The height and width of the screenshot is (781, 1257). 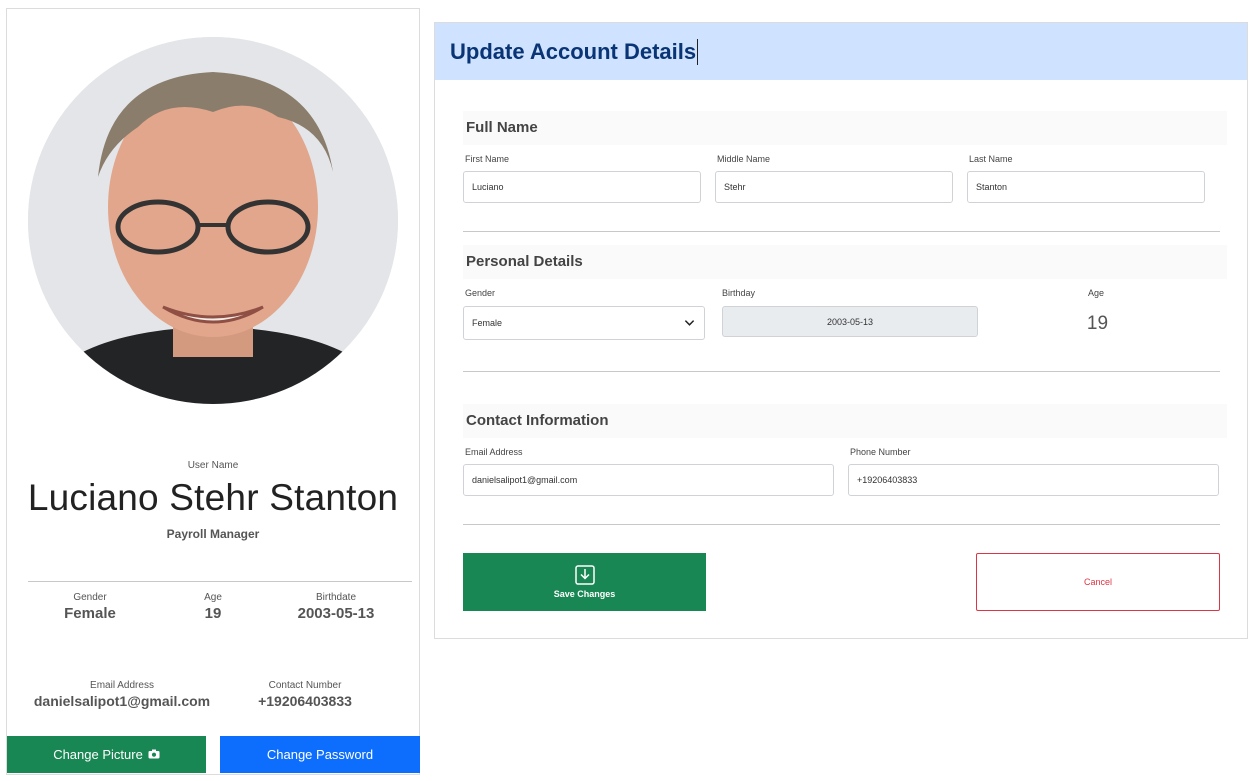 I want to click on profile-avatar, so click(x=213, y=220).